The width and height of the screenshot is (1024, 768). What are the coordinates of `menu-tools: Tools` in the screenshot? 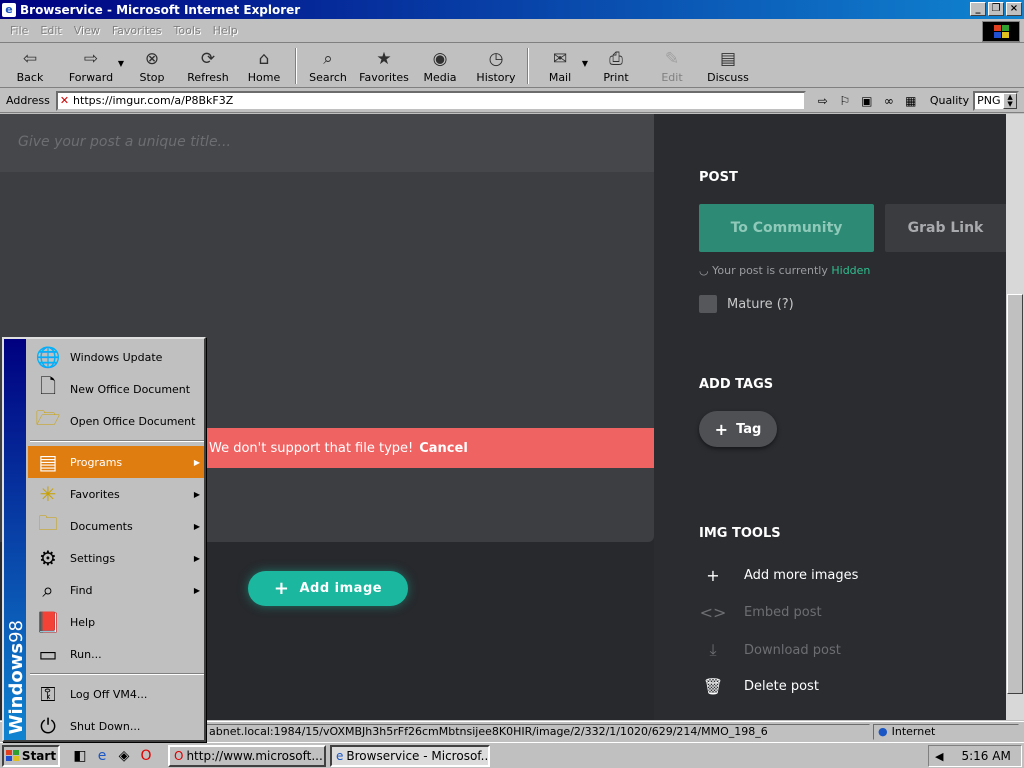 It's located at (187, 30).